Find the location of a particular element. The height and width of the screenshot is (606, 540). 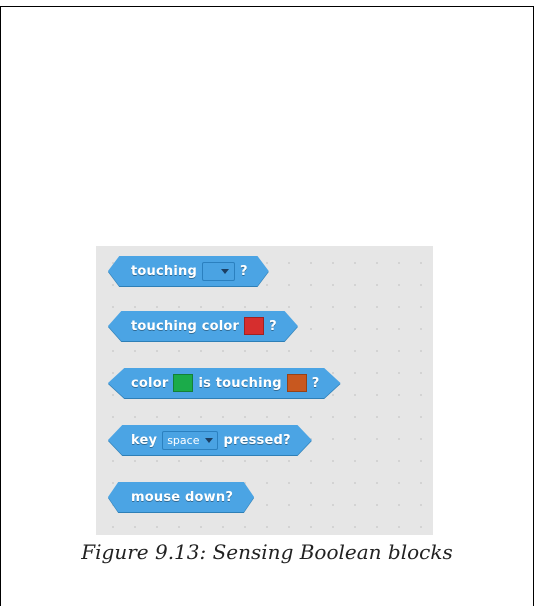

block-label: touching color is located at coordinates (185, 326).